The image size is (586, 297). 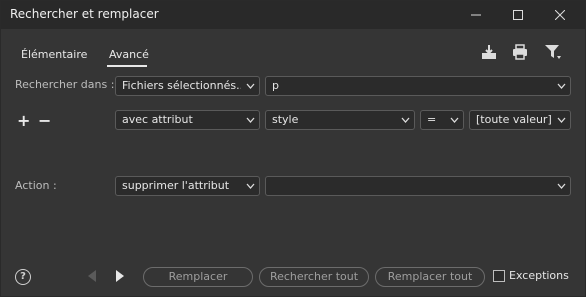 I want to click on help-button: ?, so click(x=23, y=277).